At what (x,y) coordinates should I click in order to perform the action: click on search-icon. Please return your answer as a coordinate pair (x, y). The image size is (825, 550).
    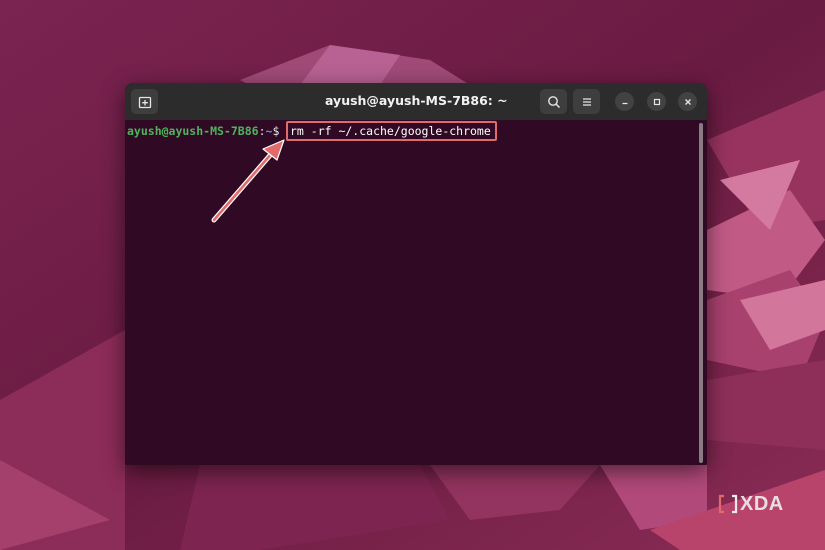
    Looking at the image, I should click on (553, 101).